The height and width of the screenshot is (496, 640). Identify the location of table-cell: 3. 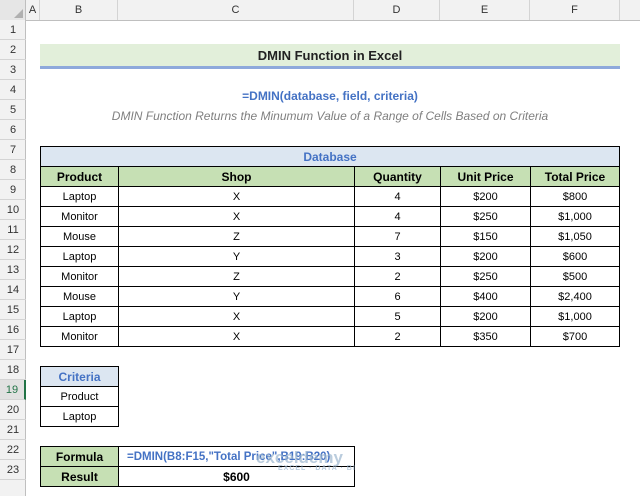
(397, 256).